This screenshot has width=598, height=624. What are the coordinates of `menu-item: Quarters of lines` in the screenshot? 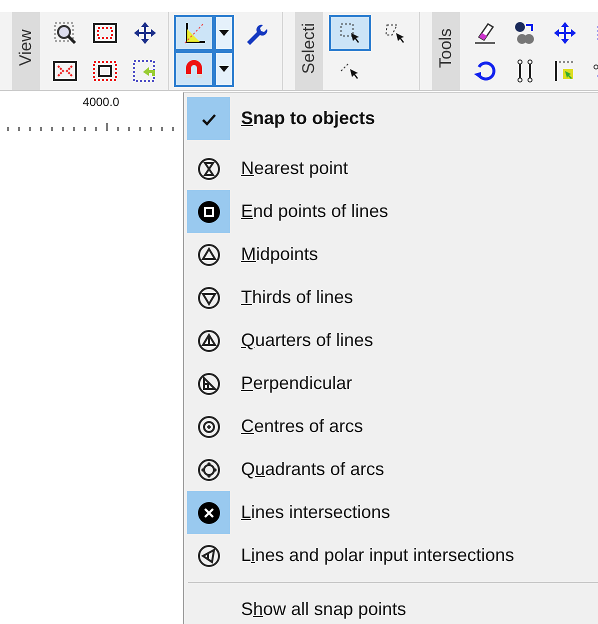 It's located at (307, 340).